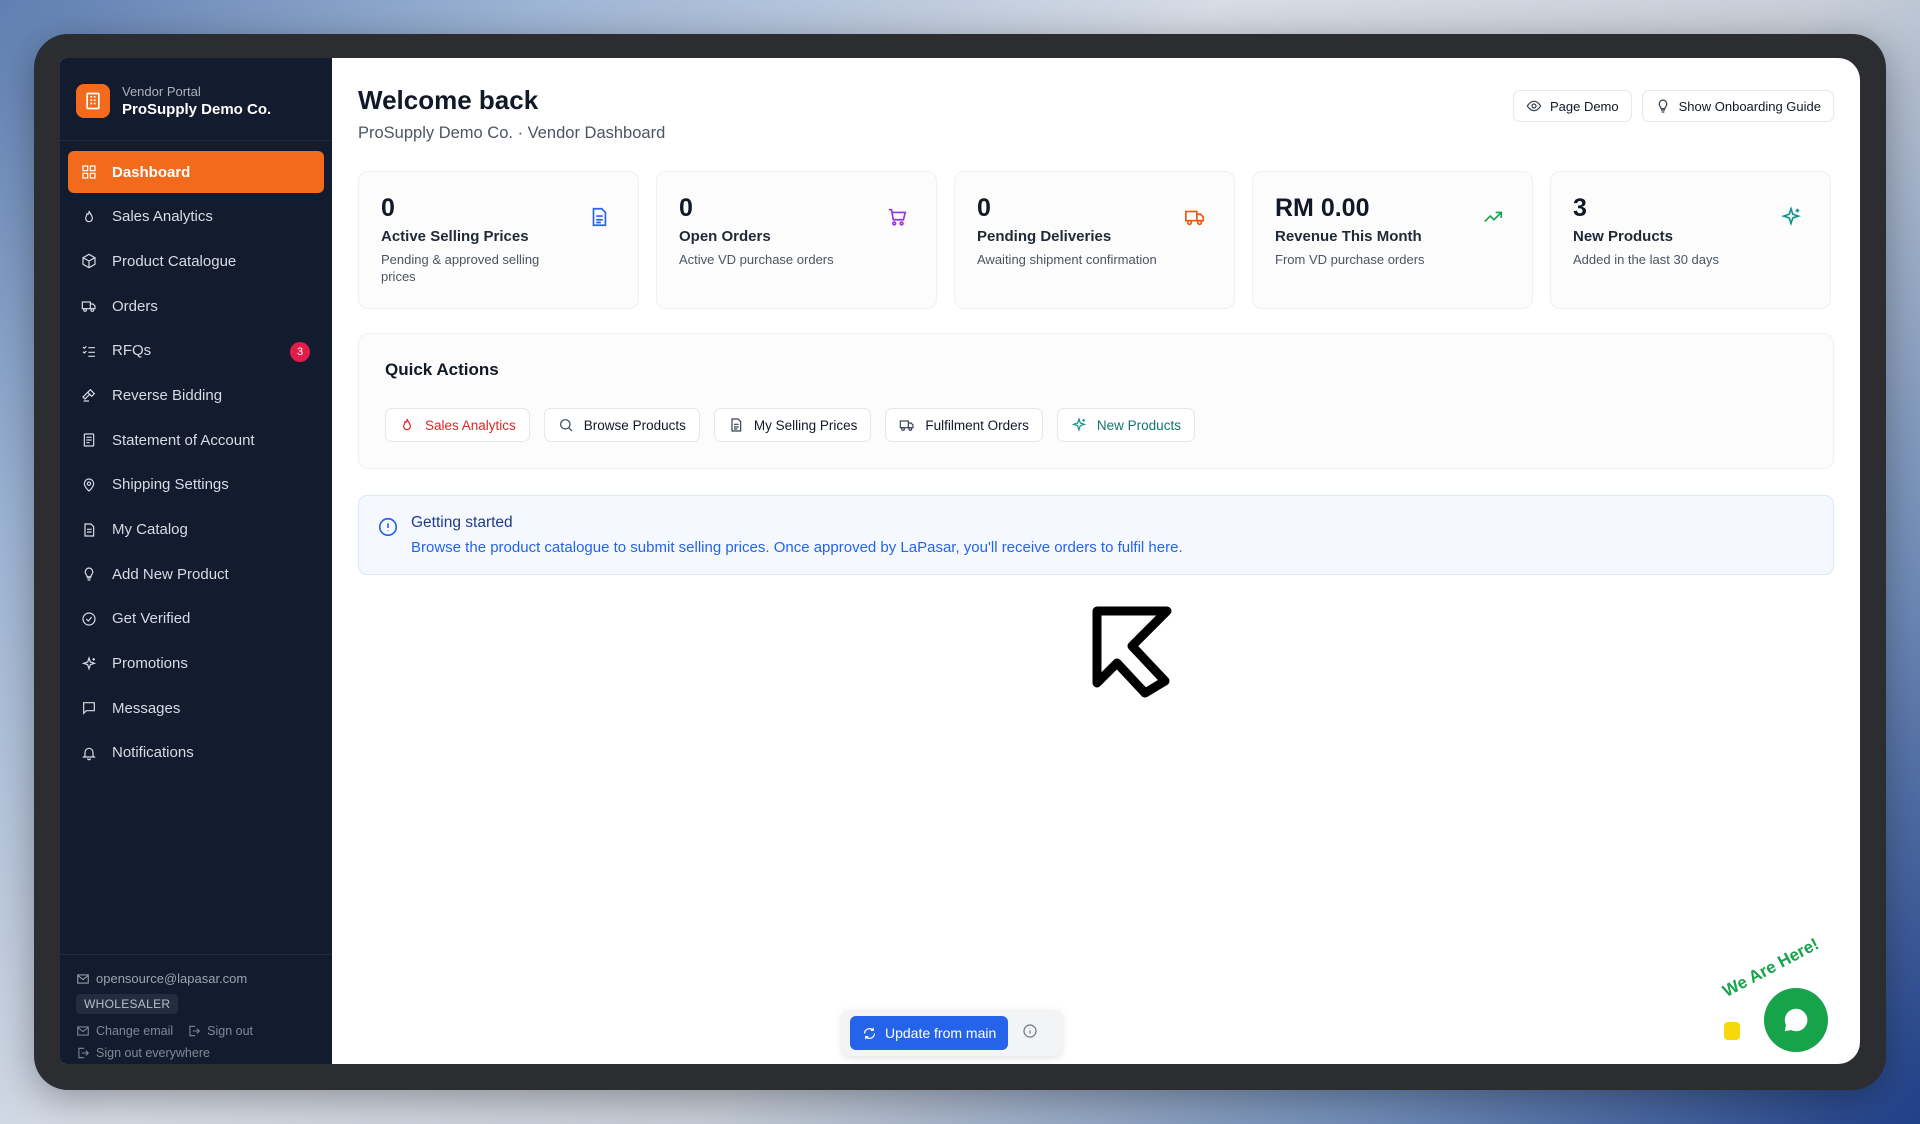 This screenshot has height=1124, width=1920. I want to click on rfq-count-badge: 3, so click(300, 351).